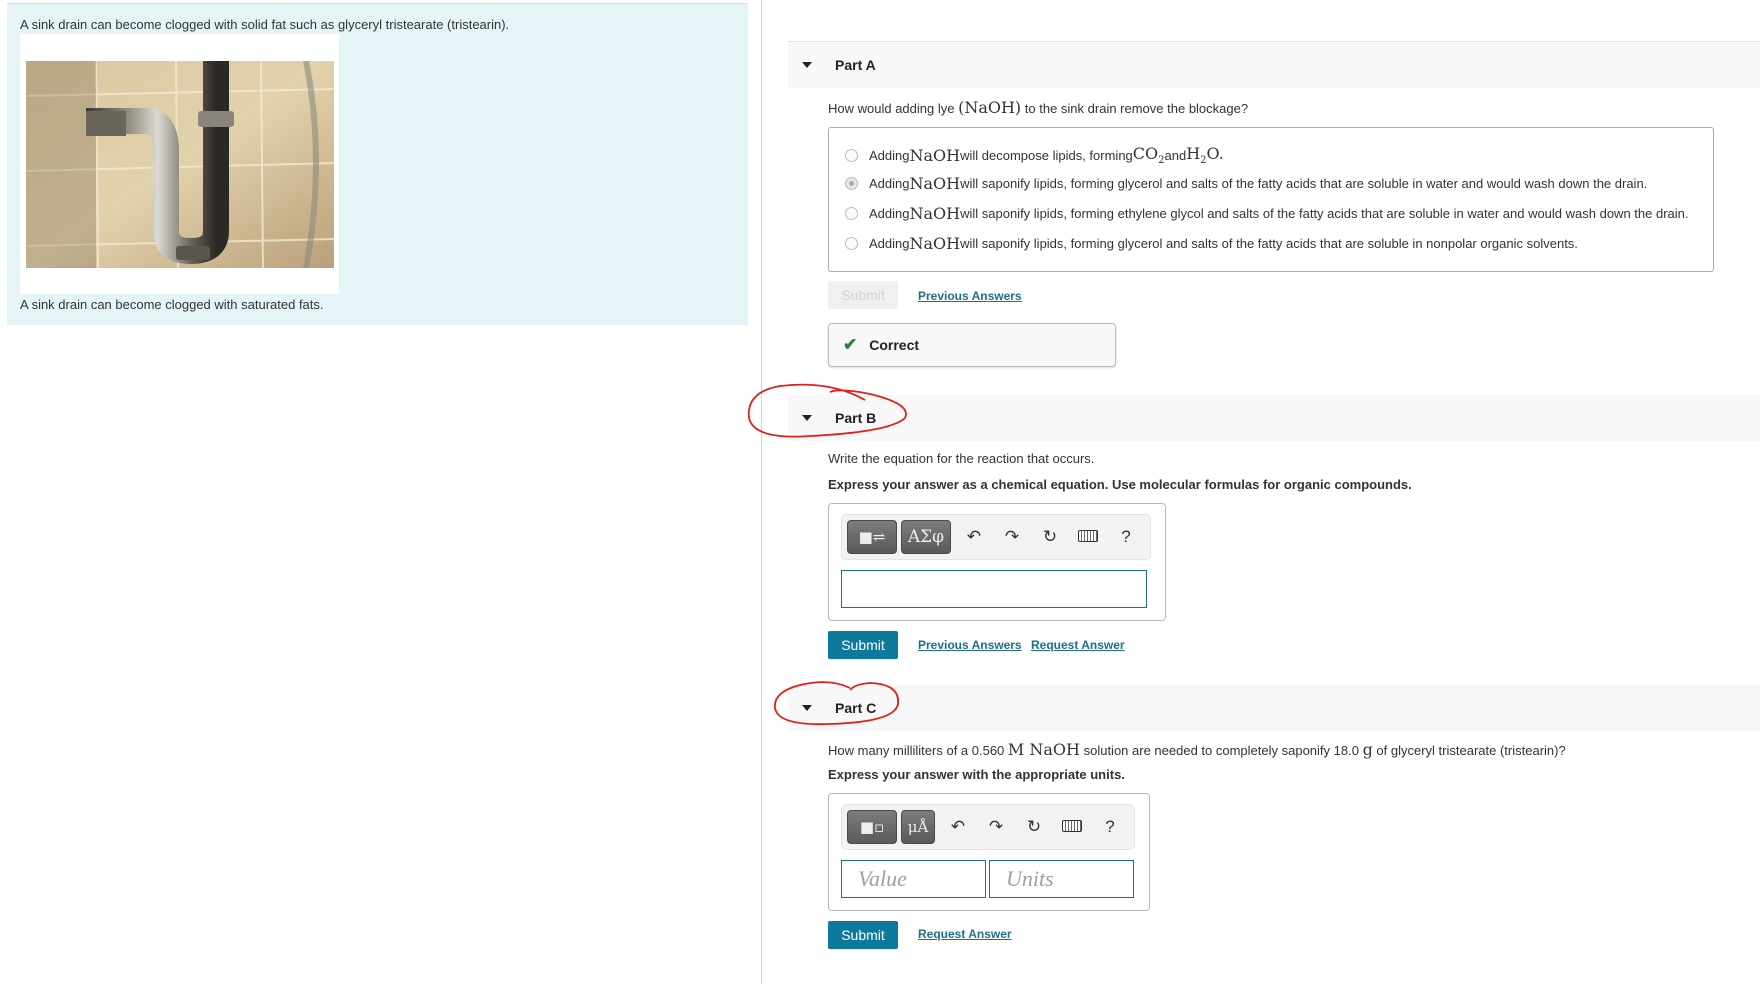 Image resolution: width=1760 pixels, height=984 pixels. I want to click on part-a-submit-button: Submit, so click(863, 295).